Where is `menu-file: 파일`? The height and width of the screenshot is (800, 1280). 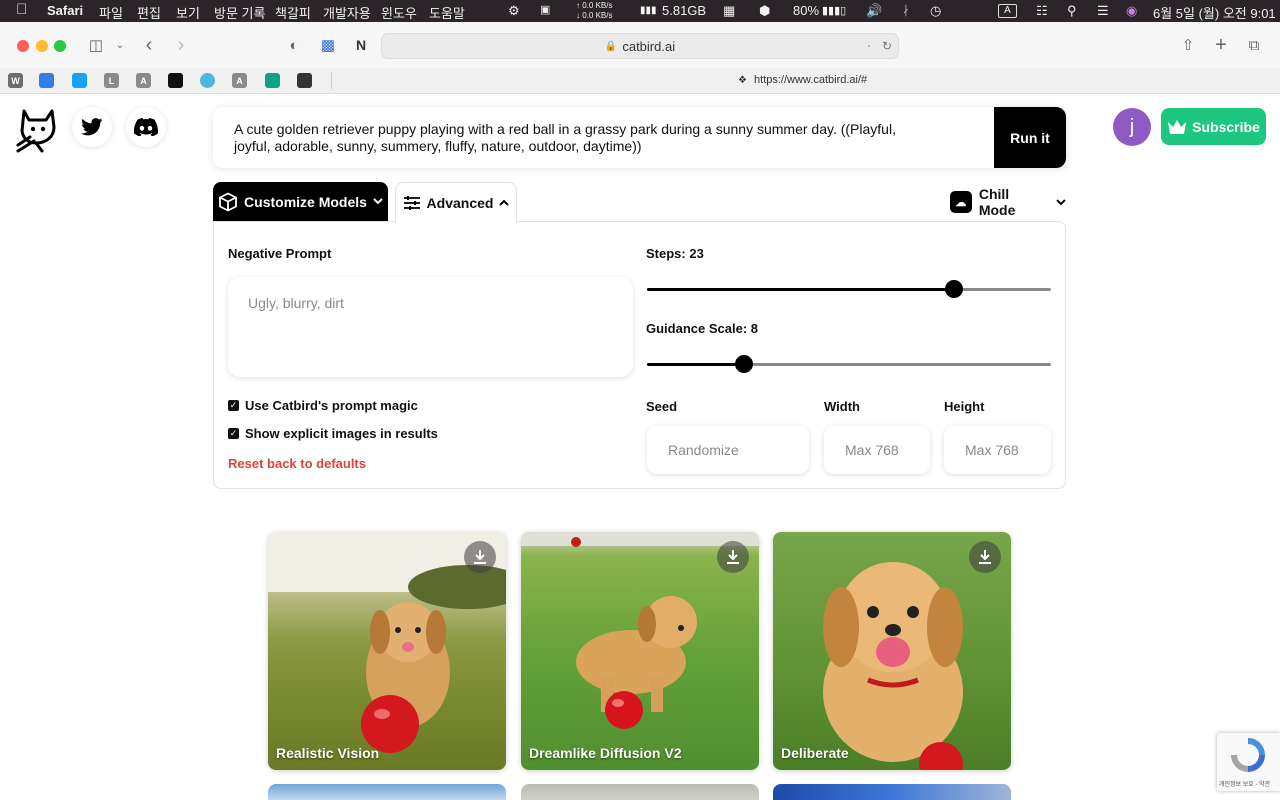
menu-file: 파일 is located at coordinates (111, 12).